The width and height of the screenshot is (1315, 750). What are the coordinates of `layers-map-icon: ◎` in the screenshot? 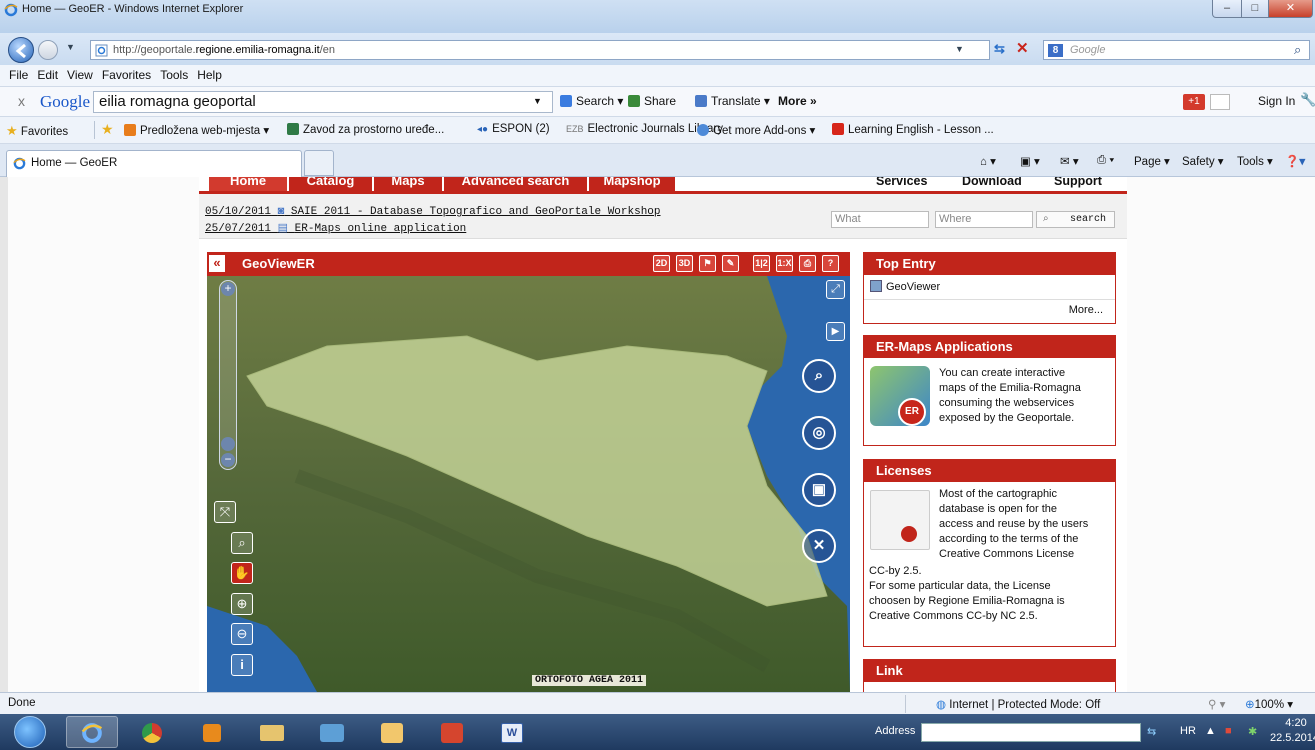 It's located at (819, 433).